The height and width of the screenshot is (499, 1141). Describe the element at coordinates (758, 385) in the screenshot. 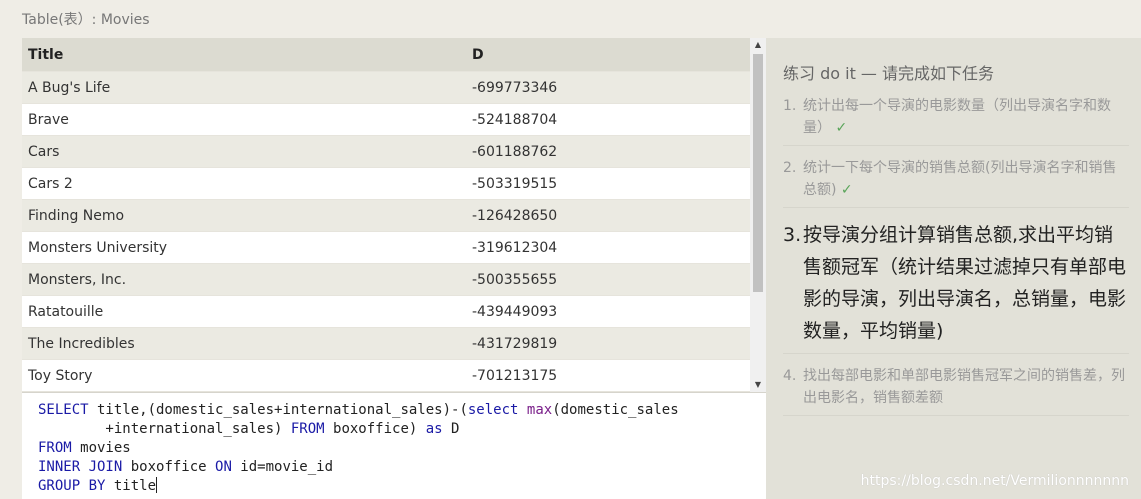

I see `scroll-down-arrow-icon: ▼` at that location.